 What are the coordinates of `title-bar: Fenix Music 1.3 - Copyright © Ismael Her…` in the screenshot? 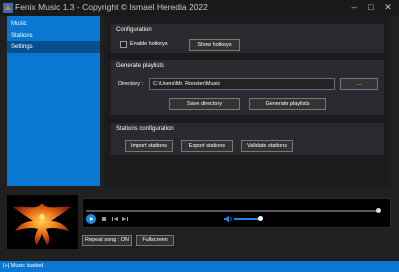 It's located at (199, 8).